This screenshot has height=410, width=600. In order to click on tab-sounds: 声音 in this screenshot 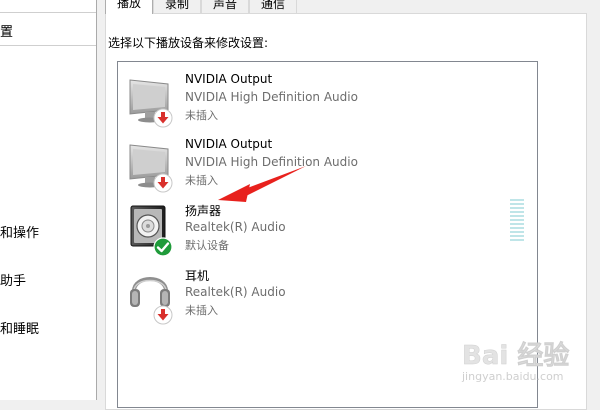, I will do `click(225, 6)`.